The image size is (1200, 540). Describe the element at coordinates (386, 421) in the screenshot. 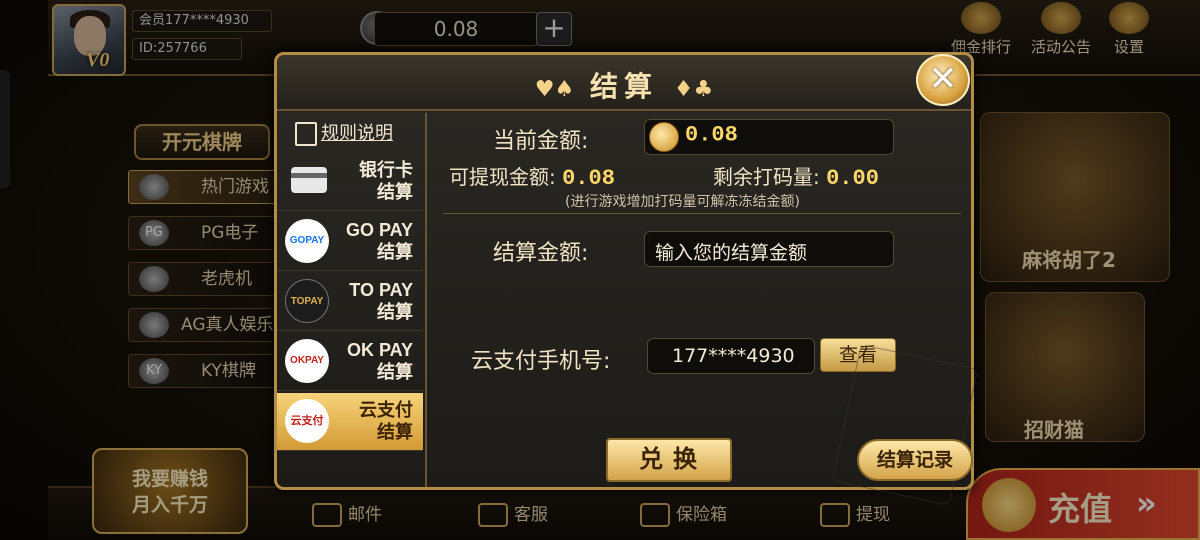

I see `method-label: 云支付 结算` at that location.